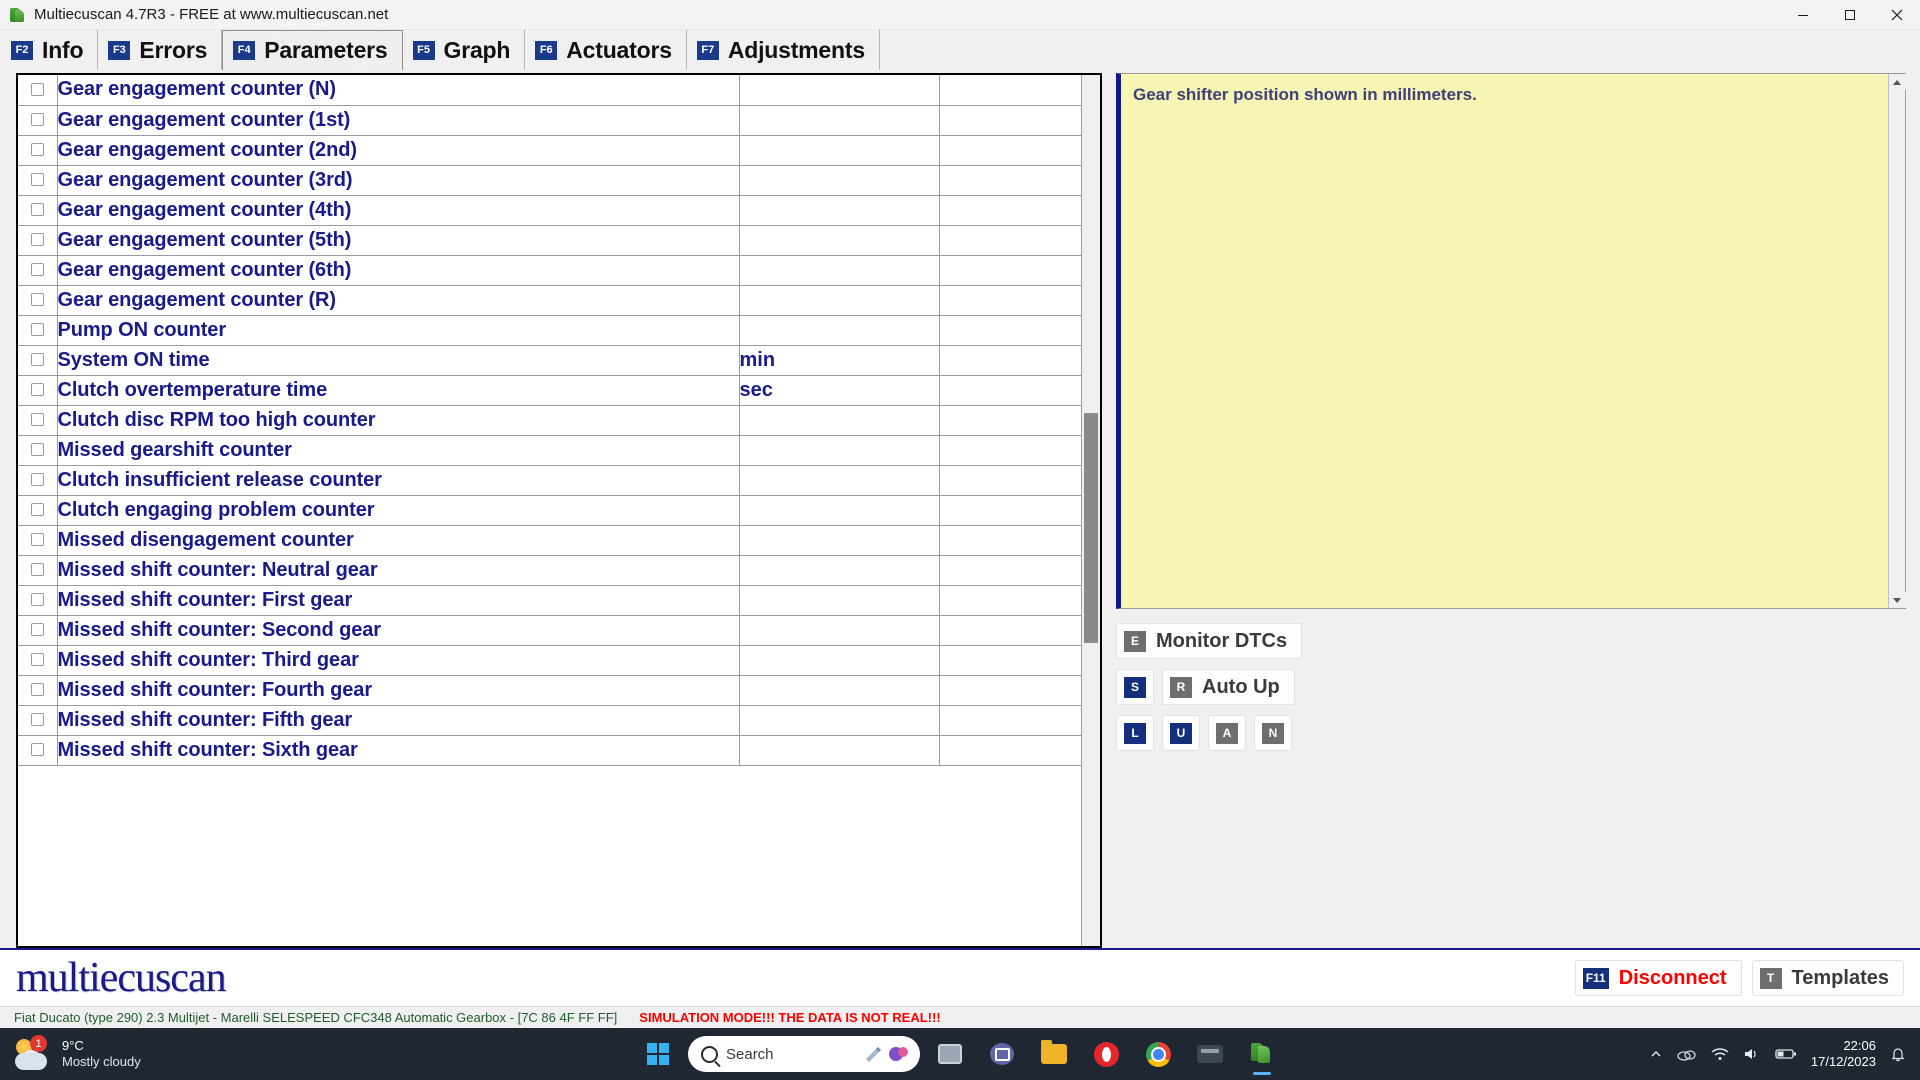  Describe the element at coordinates (549, 510) in the screenshot. I see `table-row: Clutch engaging problem counter` at that location.